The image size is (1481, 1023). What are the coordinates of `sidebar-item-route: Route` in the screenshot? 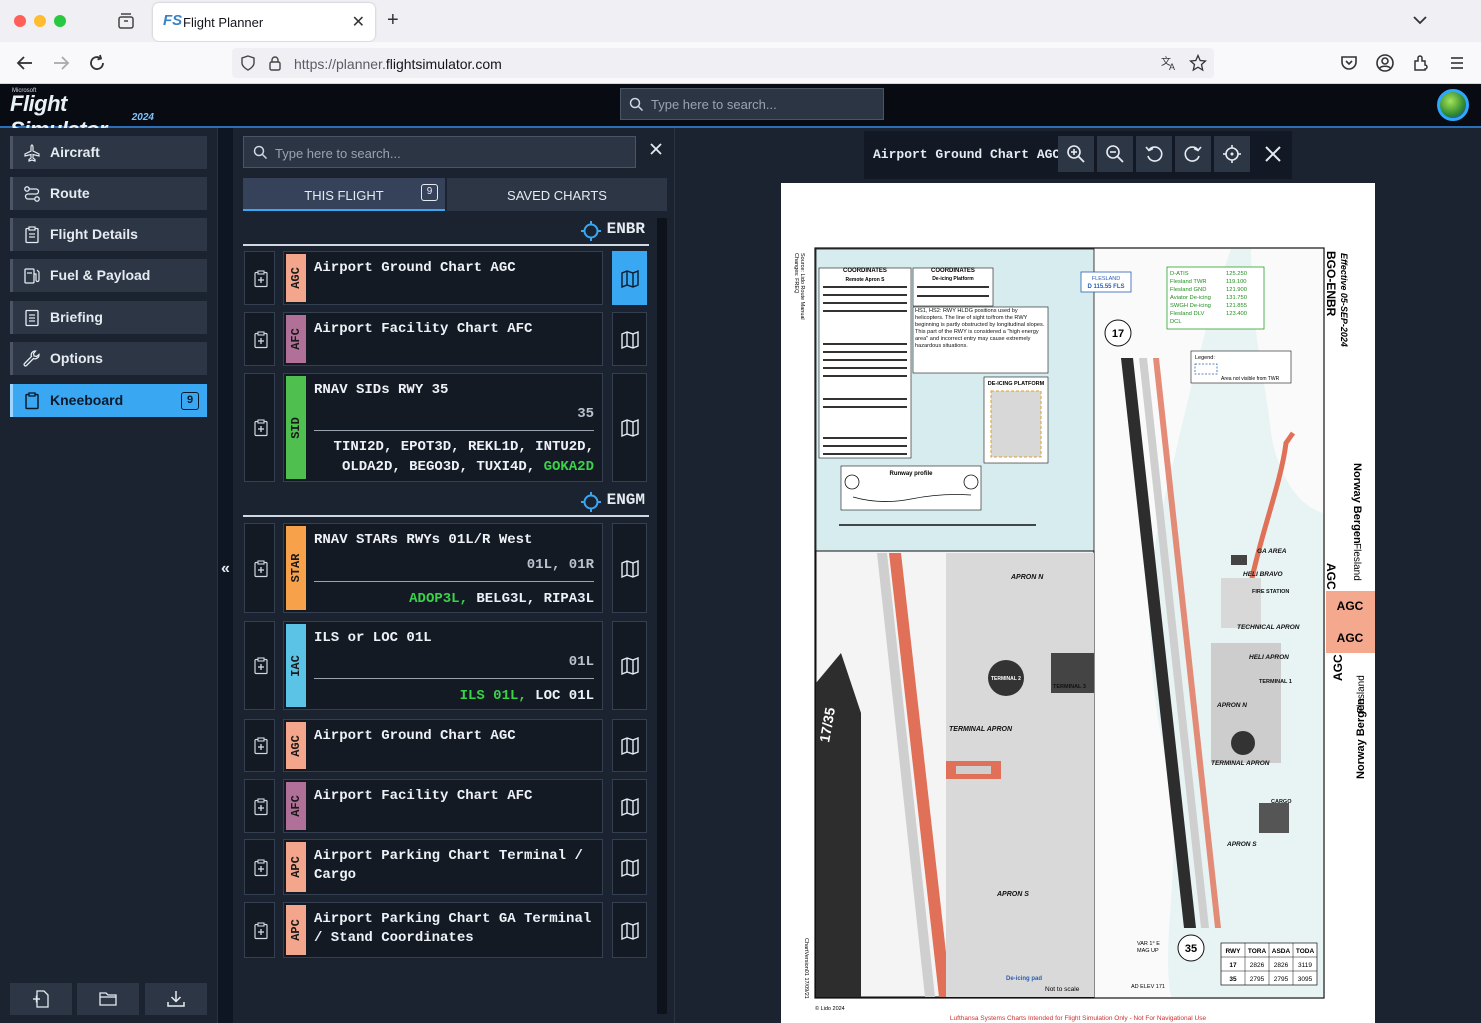 It's located at (108, 193).